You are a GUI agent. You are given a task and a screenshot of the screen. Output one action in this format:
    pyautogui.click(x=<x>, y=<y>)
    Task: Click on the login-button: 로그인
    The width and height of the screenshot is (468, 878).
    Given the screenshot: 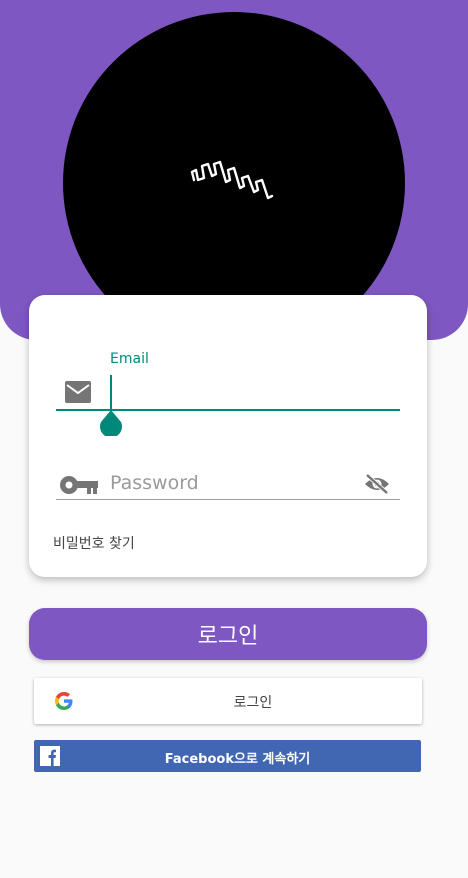 What is the action you would take?
    pyautogui.click(x=228, y=634)
    